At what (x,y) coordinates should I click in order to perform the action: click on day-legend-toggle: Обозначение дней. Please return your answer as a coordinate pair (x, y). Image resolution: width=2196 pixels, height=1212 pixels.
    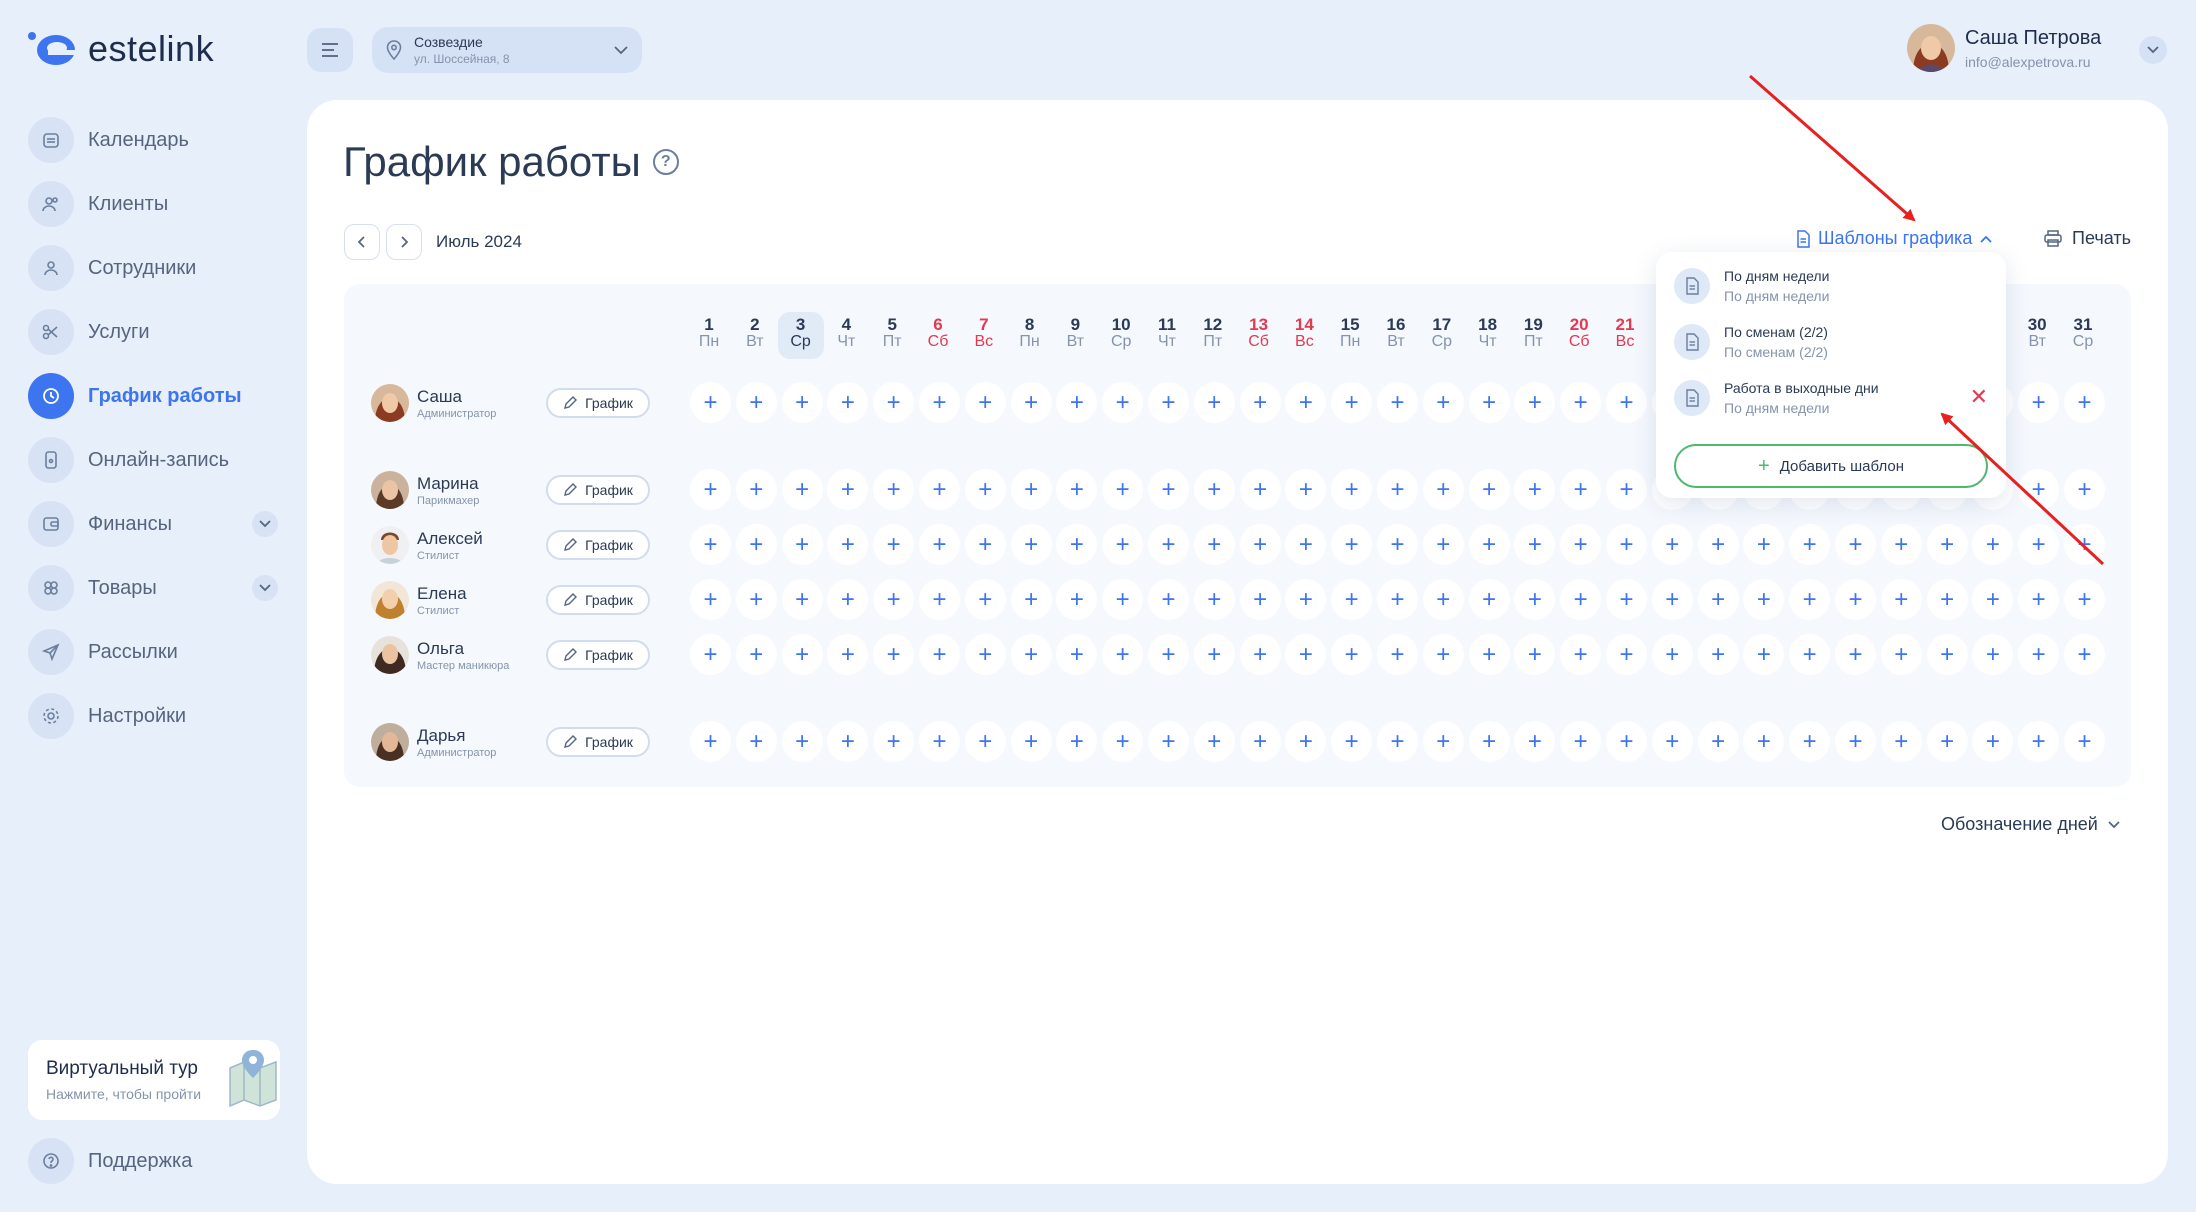
    Looking at the image, I should click on (2030, 824).